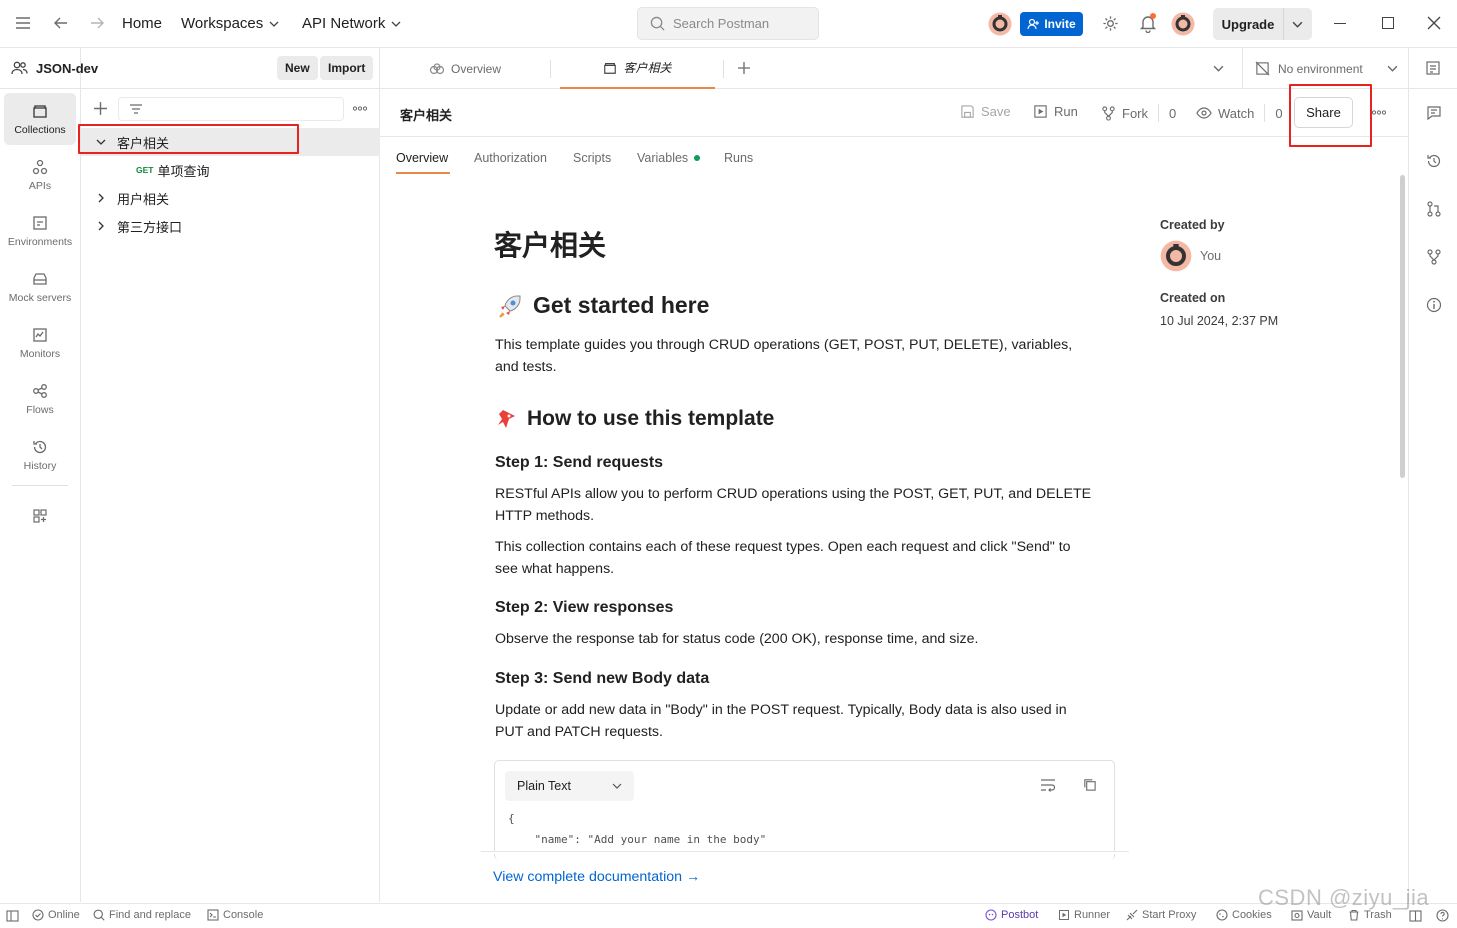 This screenshot has height=928, width=1457. I want to click on online-label: Online, so click(64, 915).